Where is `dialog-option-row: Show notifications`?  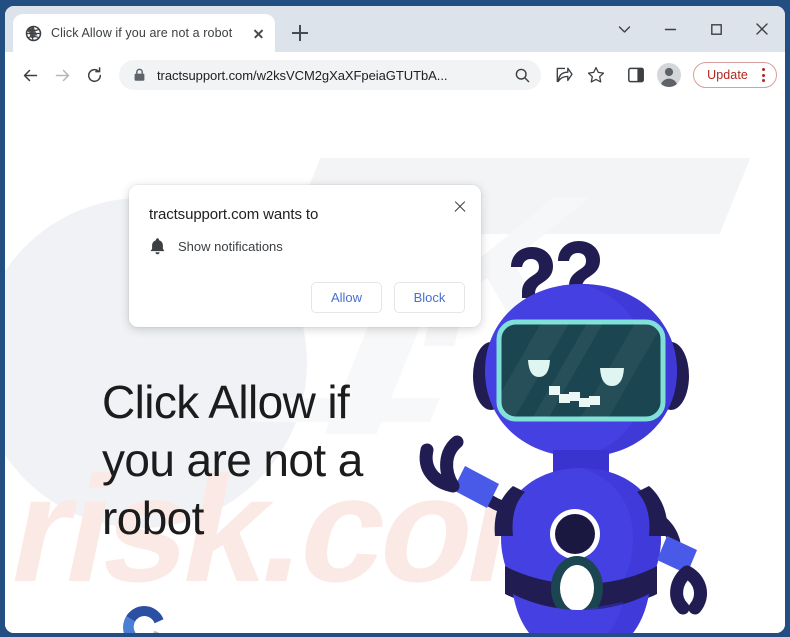 dialog-option-row: Show notifications is located at coordinates (216, 246).